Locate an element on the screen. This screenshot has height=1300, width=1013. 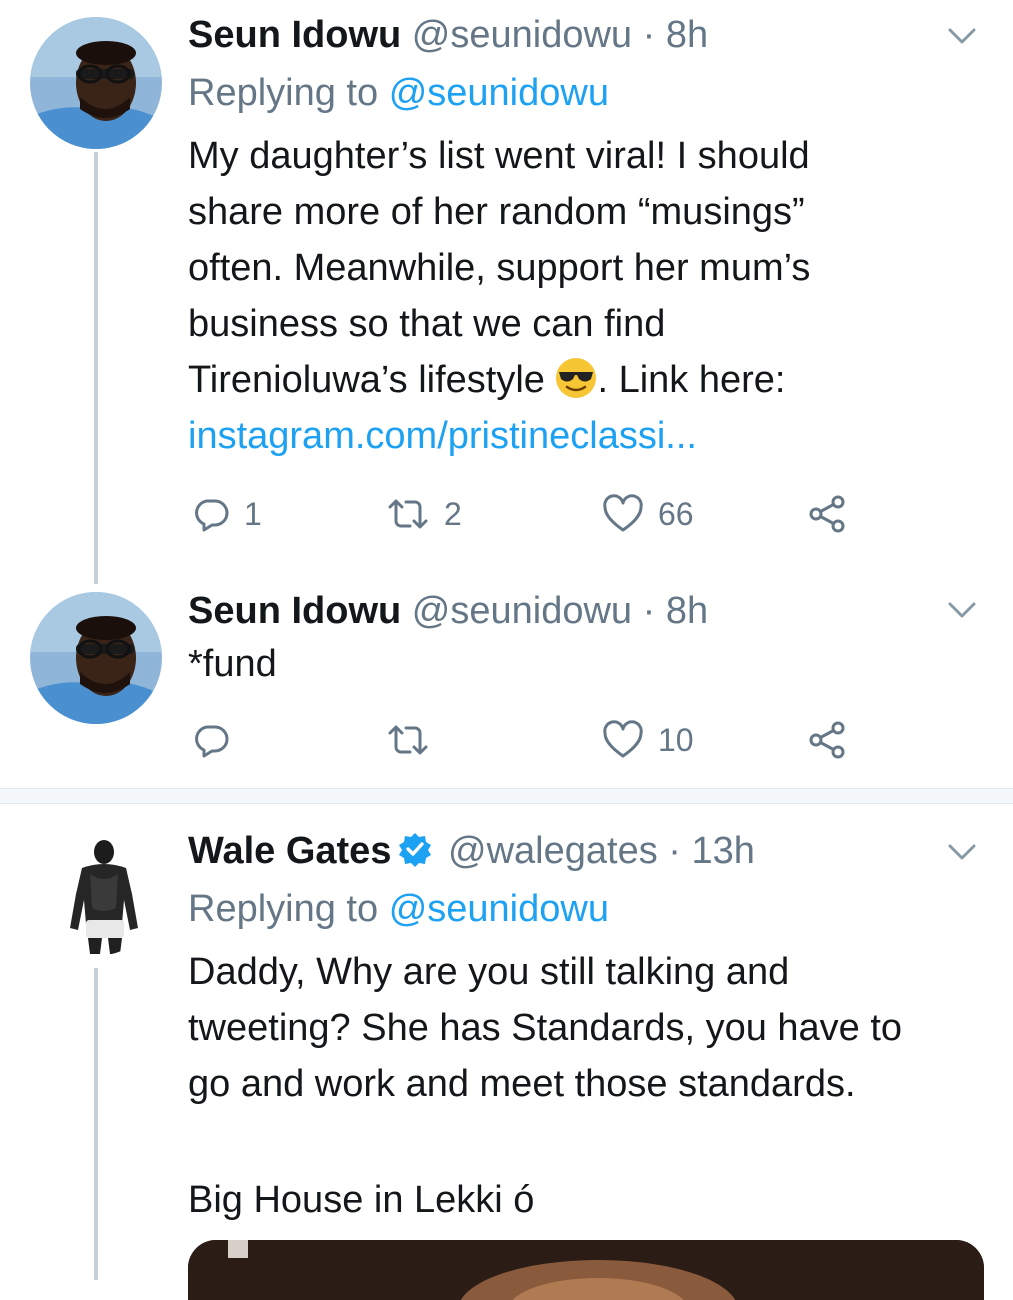
text-line: tweeting? She has Standards, you have to is located at coordinates (545, 1028).